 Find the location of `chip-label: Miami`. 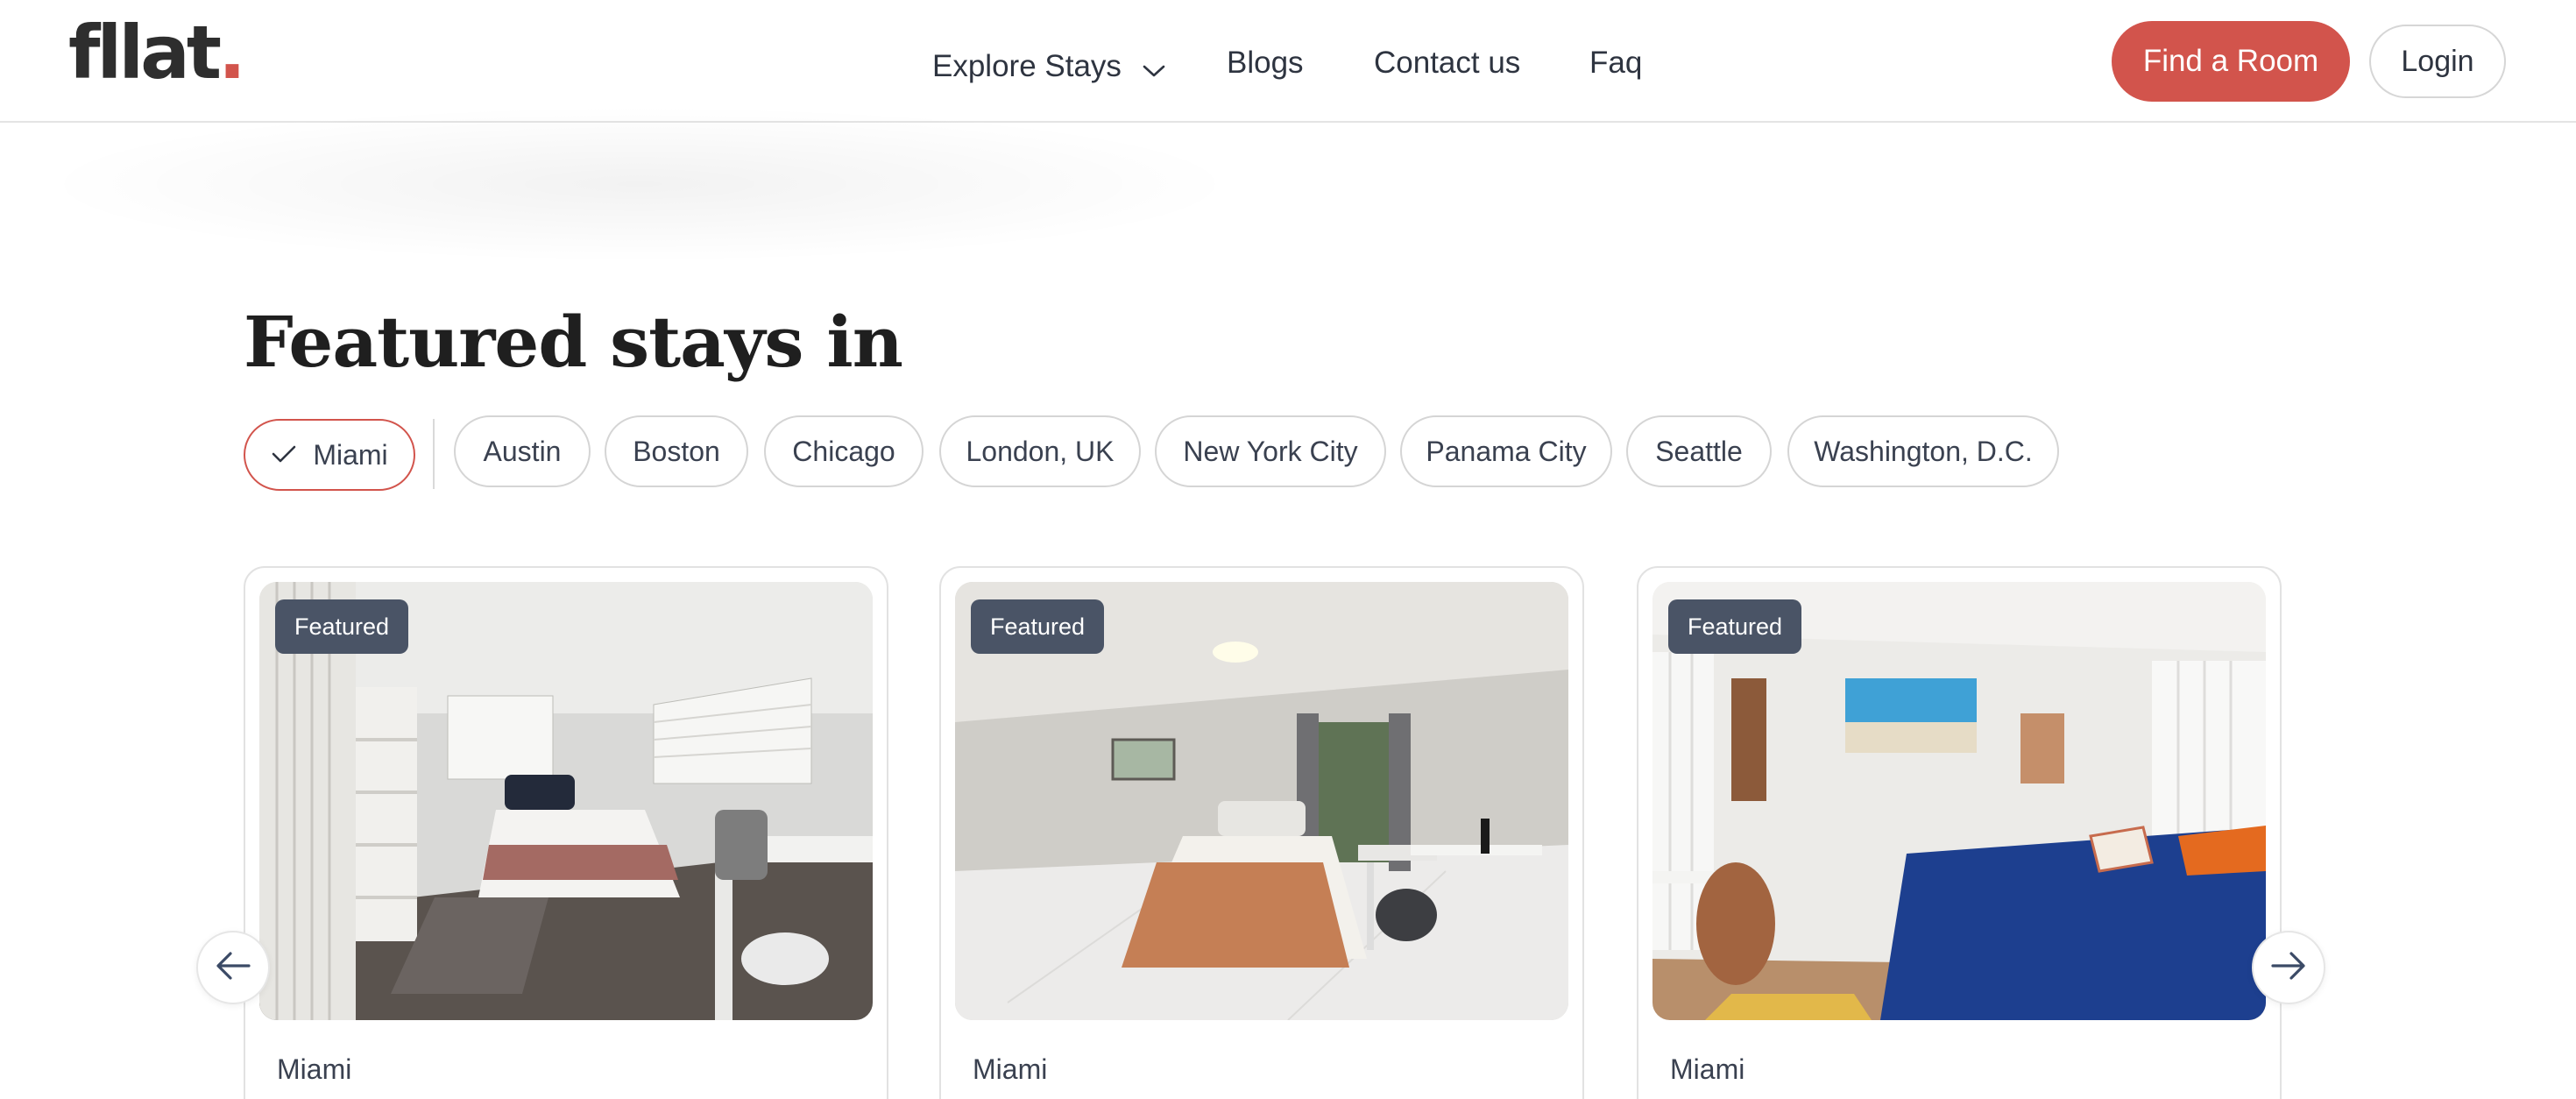

chip-label: Miami is located at coordinates (350, 455).